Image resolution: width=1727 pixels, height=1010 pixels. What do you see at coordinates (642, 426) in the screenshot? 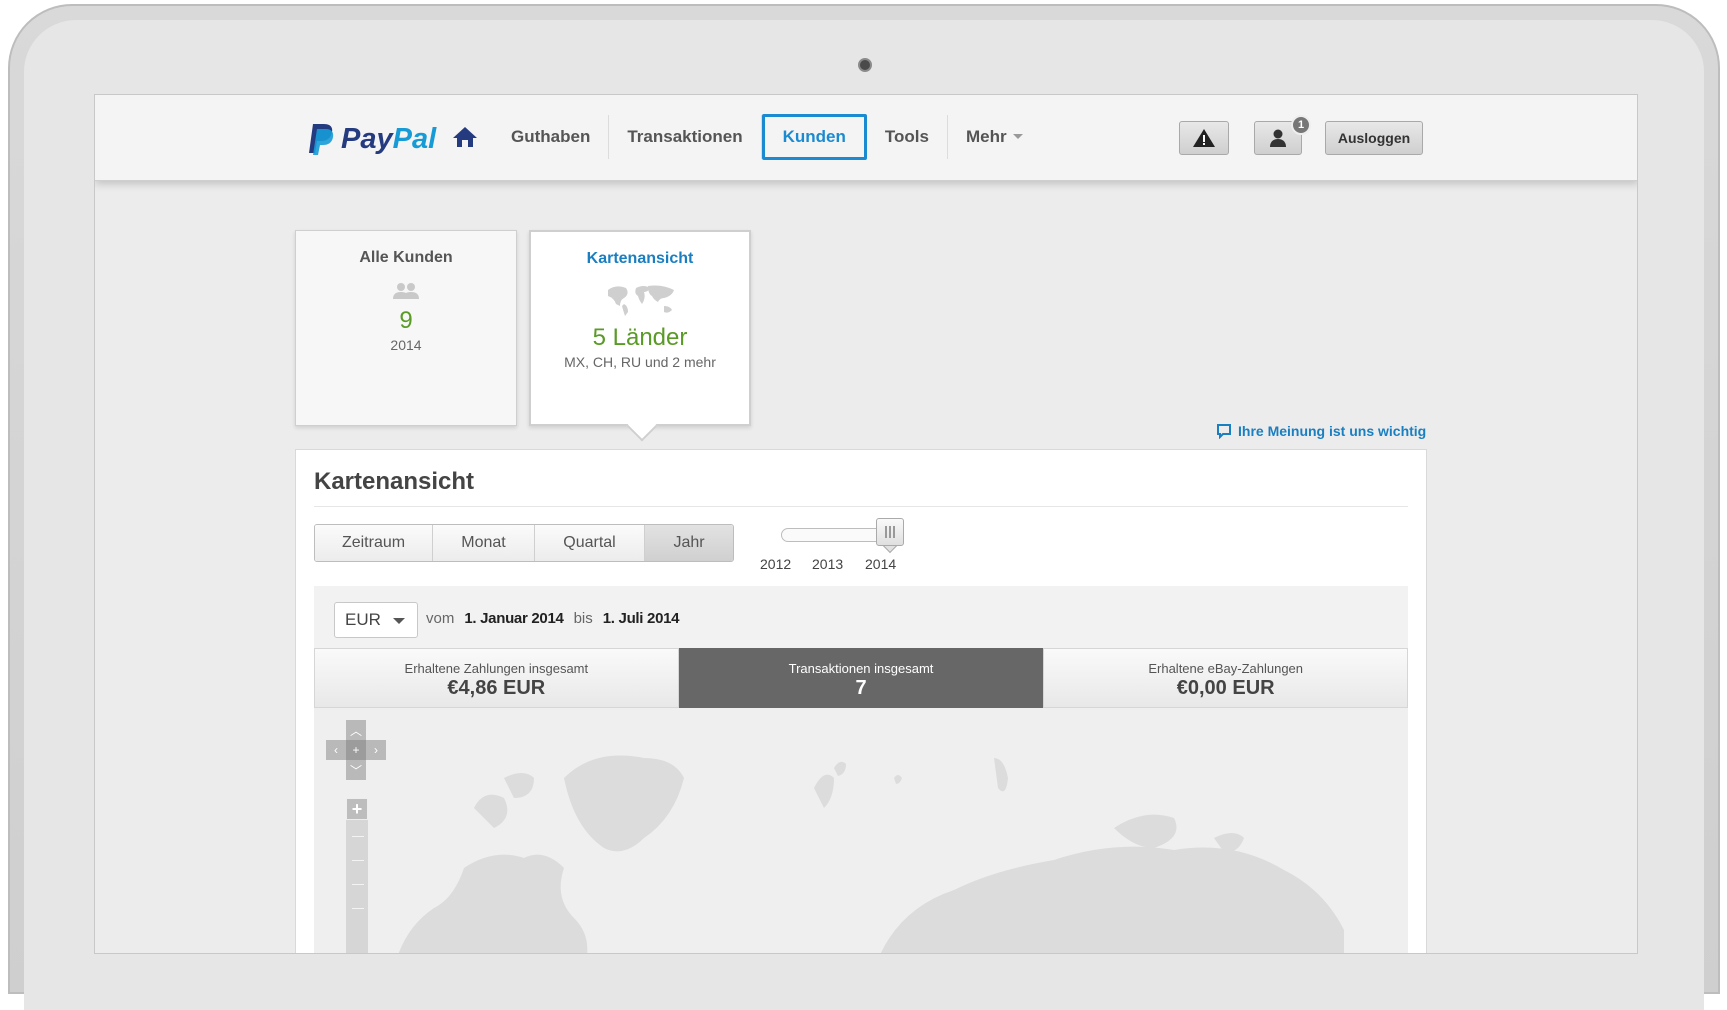
I see `card-pointer` at bounding box center [642, 426].